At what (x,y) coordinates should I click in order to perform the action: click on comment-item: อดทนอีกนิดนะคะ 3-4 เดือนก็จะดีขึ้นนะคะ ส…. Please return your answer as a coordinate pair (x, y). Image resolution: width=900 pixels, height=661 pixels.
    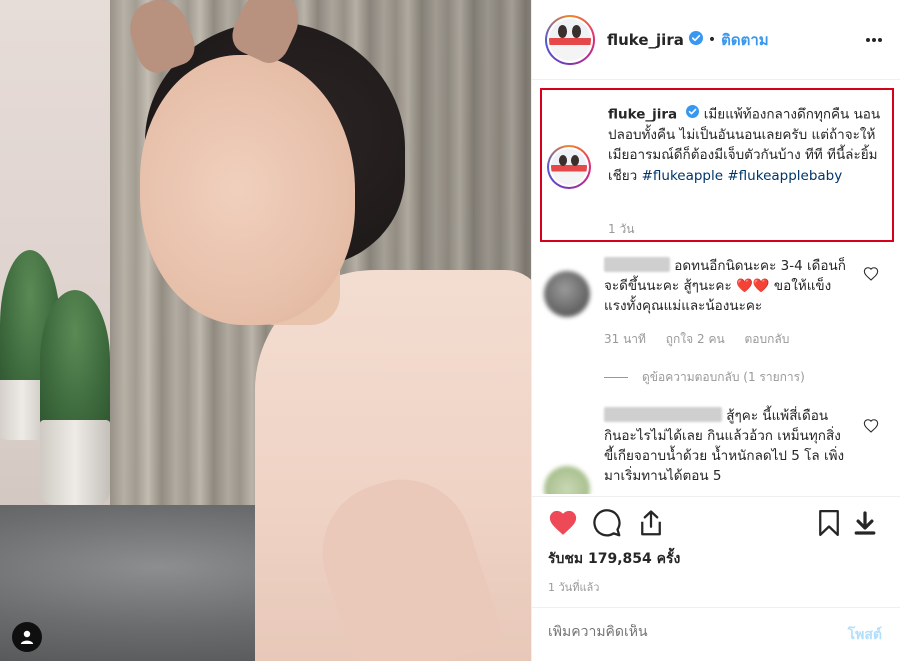
    Looking at the image, I should click on (716, 321).